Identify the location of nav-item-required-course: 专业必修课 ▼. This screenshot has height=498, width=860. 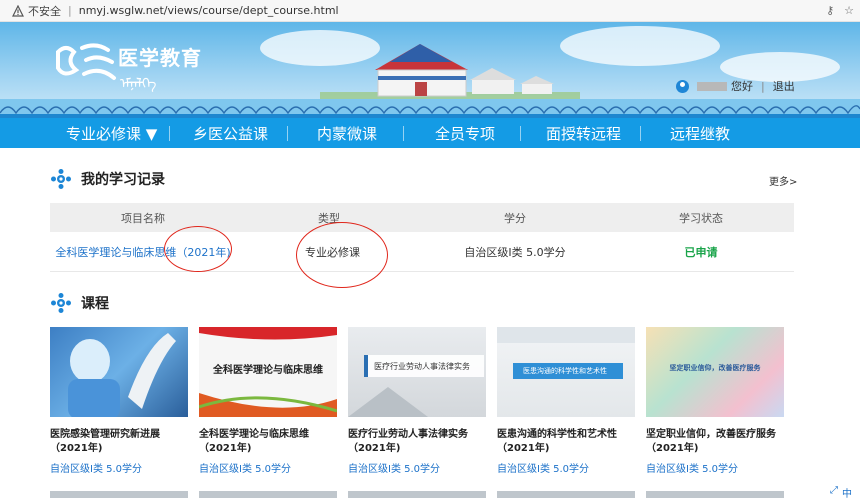
(111, 133).